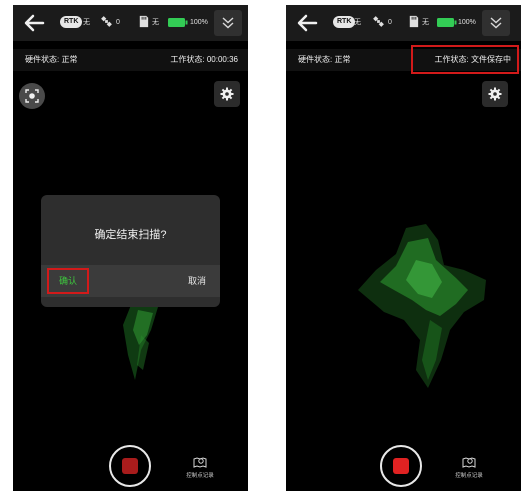  What do you see at coordinates (68, 281) in the screenshot?
I see `confirm-button: 确认` at bounding box center [68, 281].